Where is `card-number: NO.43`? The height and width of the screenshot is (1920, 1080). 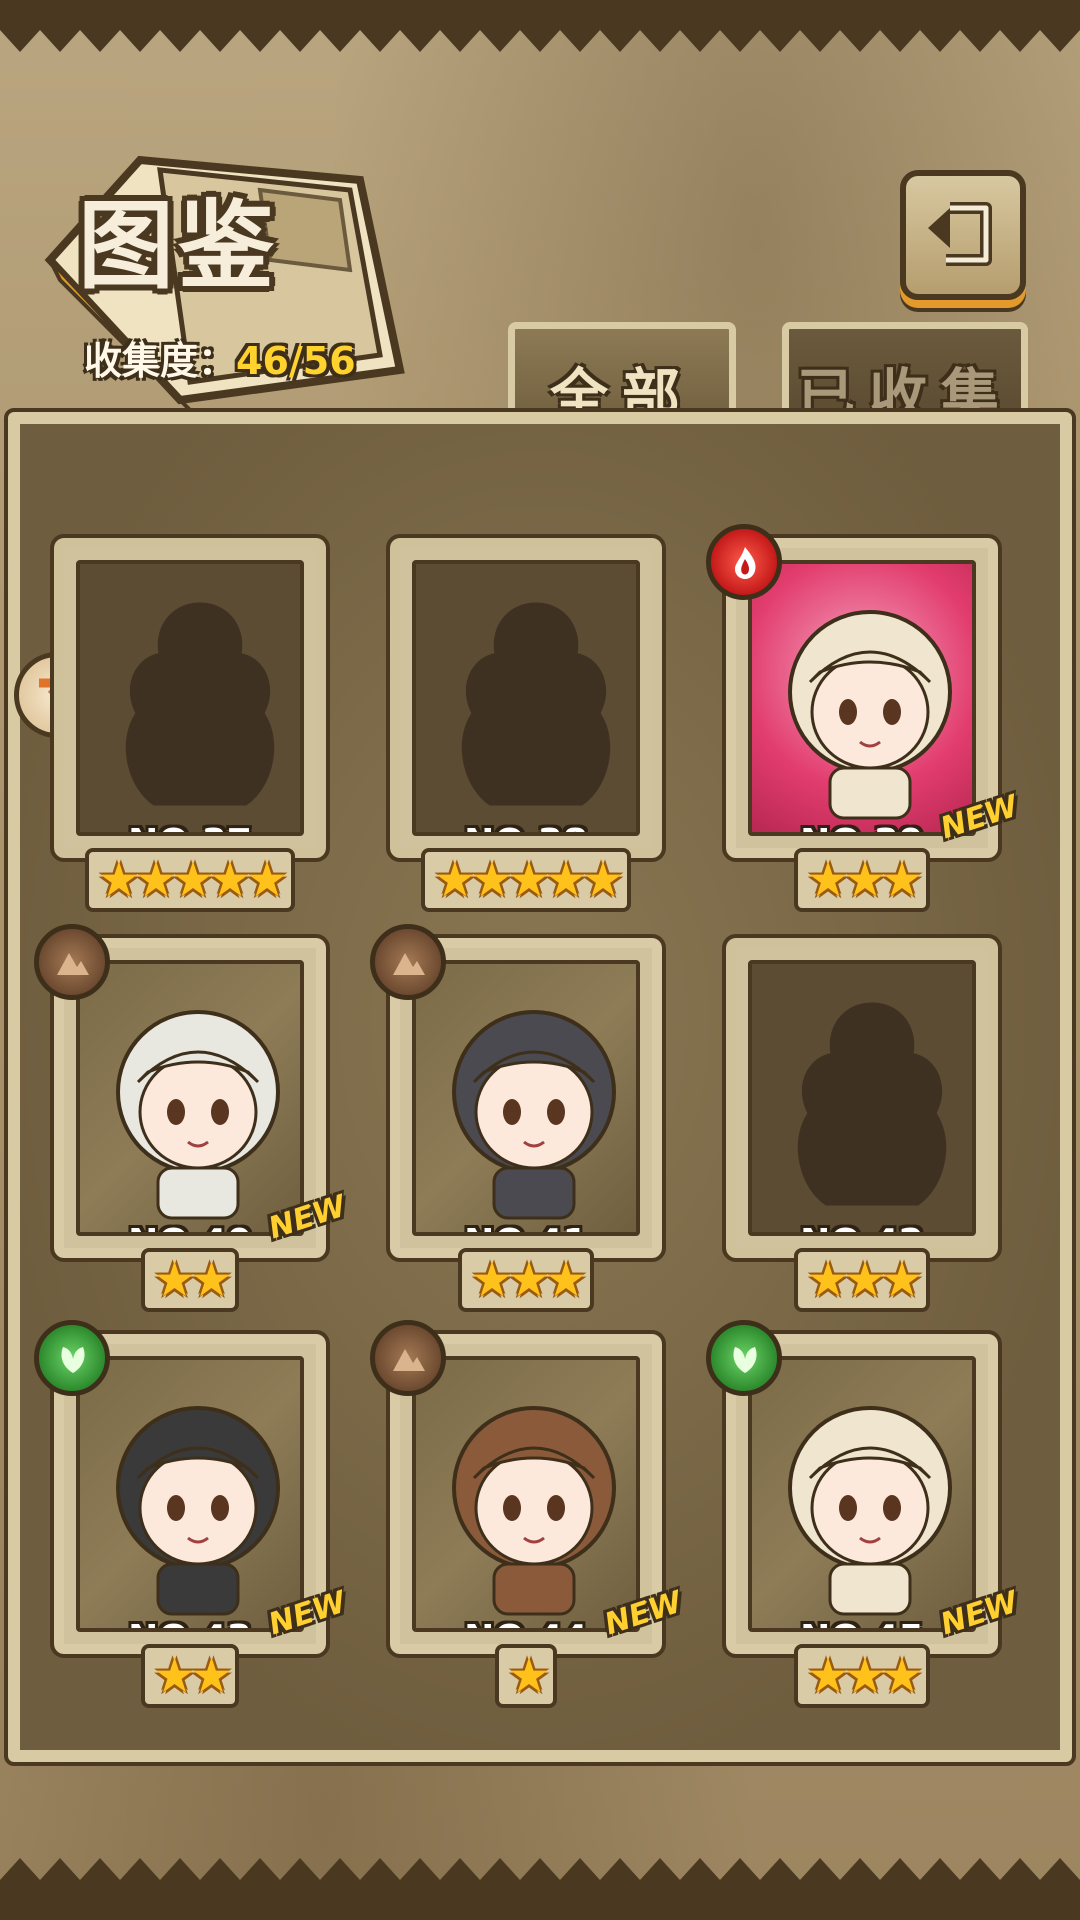
card-number: NO.43 is located at coordinates (190, 1623).